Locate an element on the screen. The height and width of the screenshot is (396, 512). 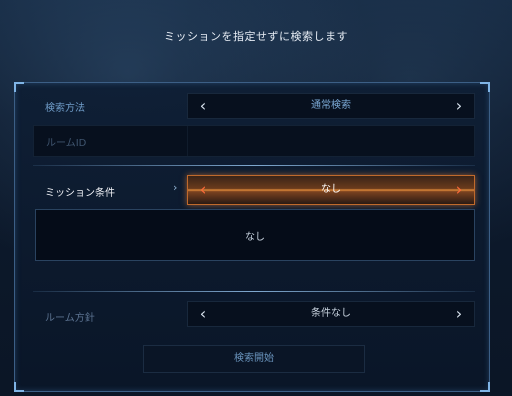
room-policy-value: 条件なし is located at coordinates (331, 313).